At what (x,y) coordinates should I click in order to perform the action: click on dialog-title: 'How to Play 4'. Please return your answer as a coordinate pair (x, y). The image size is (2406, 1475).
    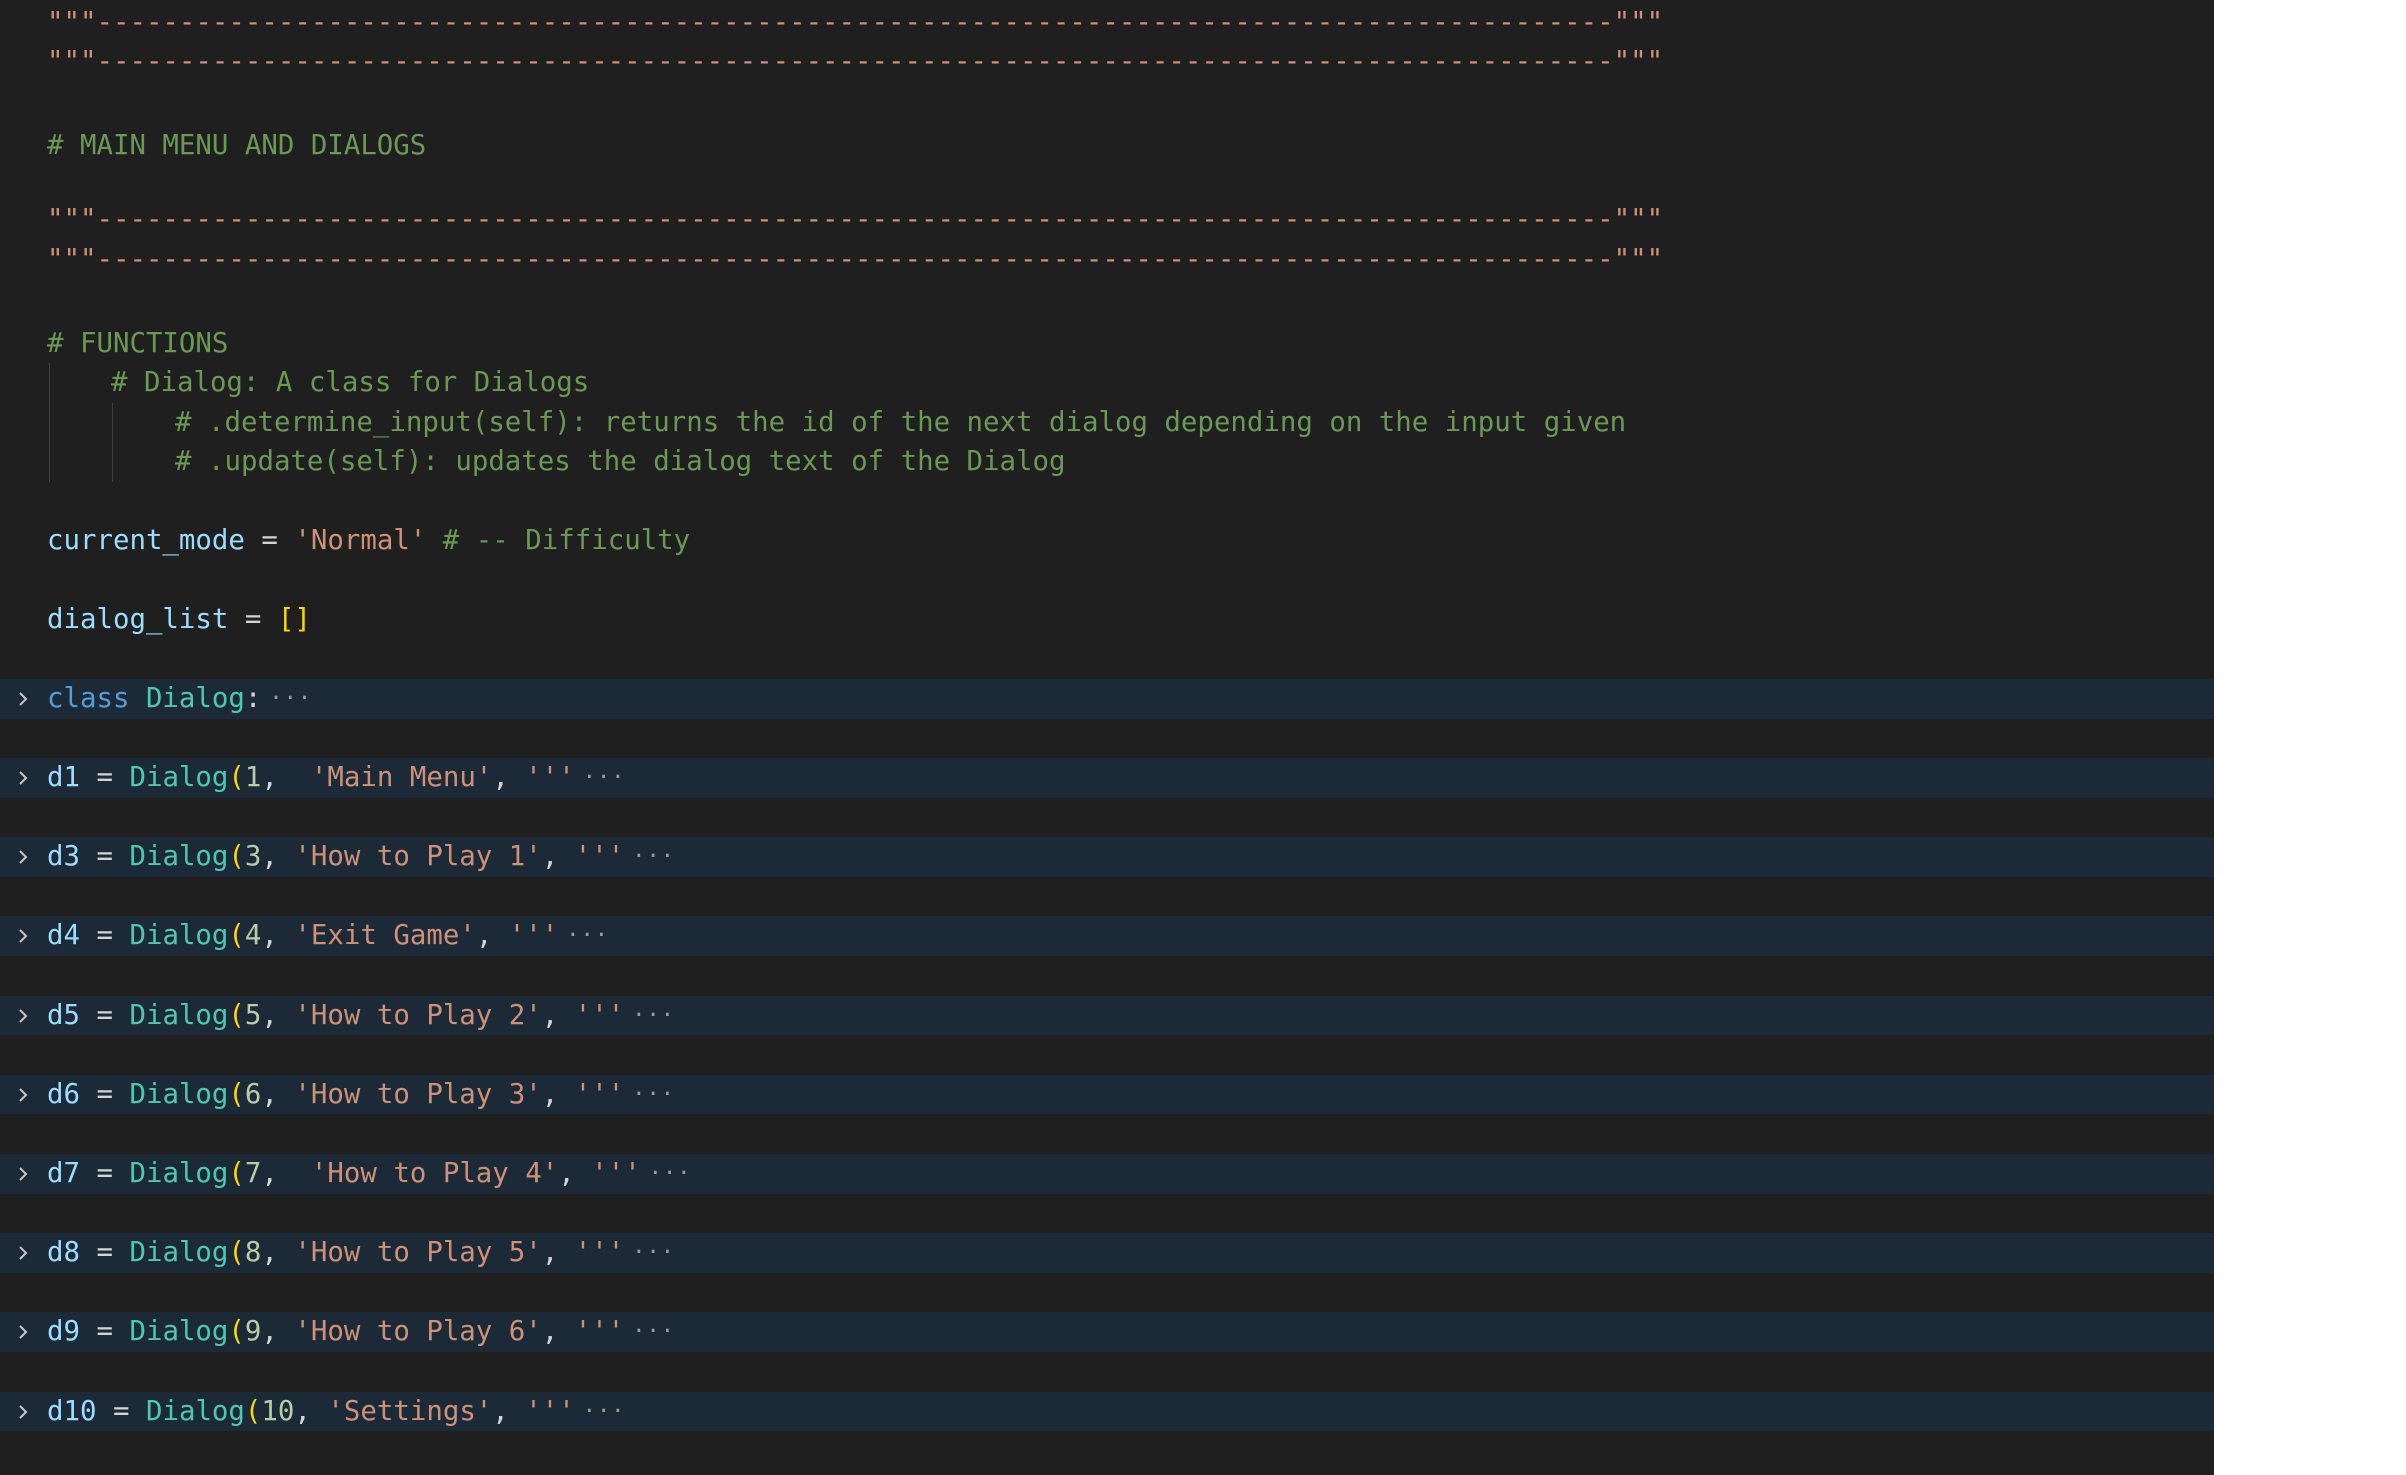
    Looking at the image, I should click on (434, 1173).